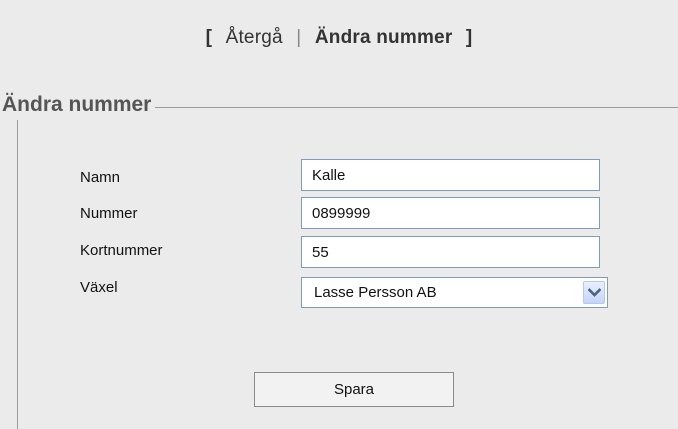 The image size is (678, 429). What do you see at coordinates (375, 292) in the screenshot?
I see `switchboard-selected-value: Lasse Persson AB` at bounding box center [375, 292].